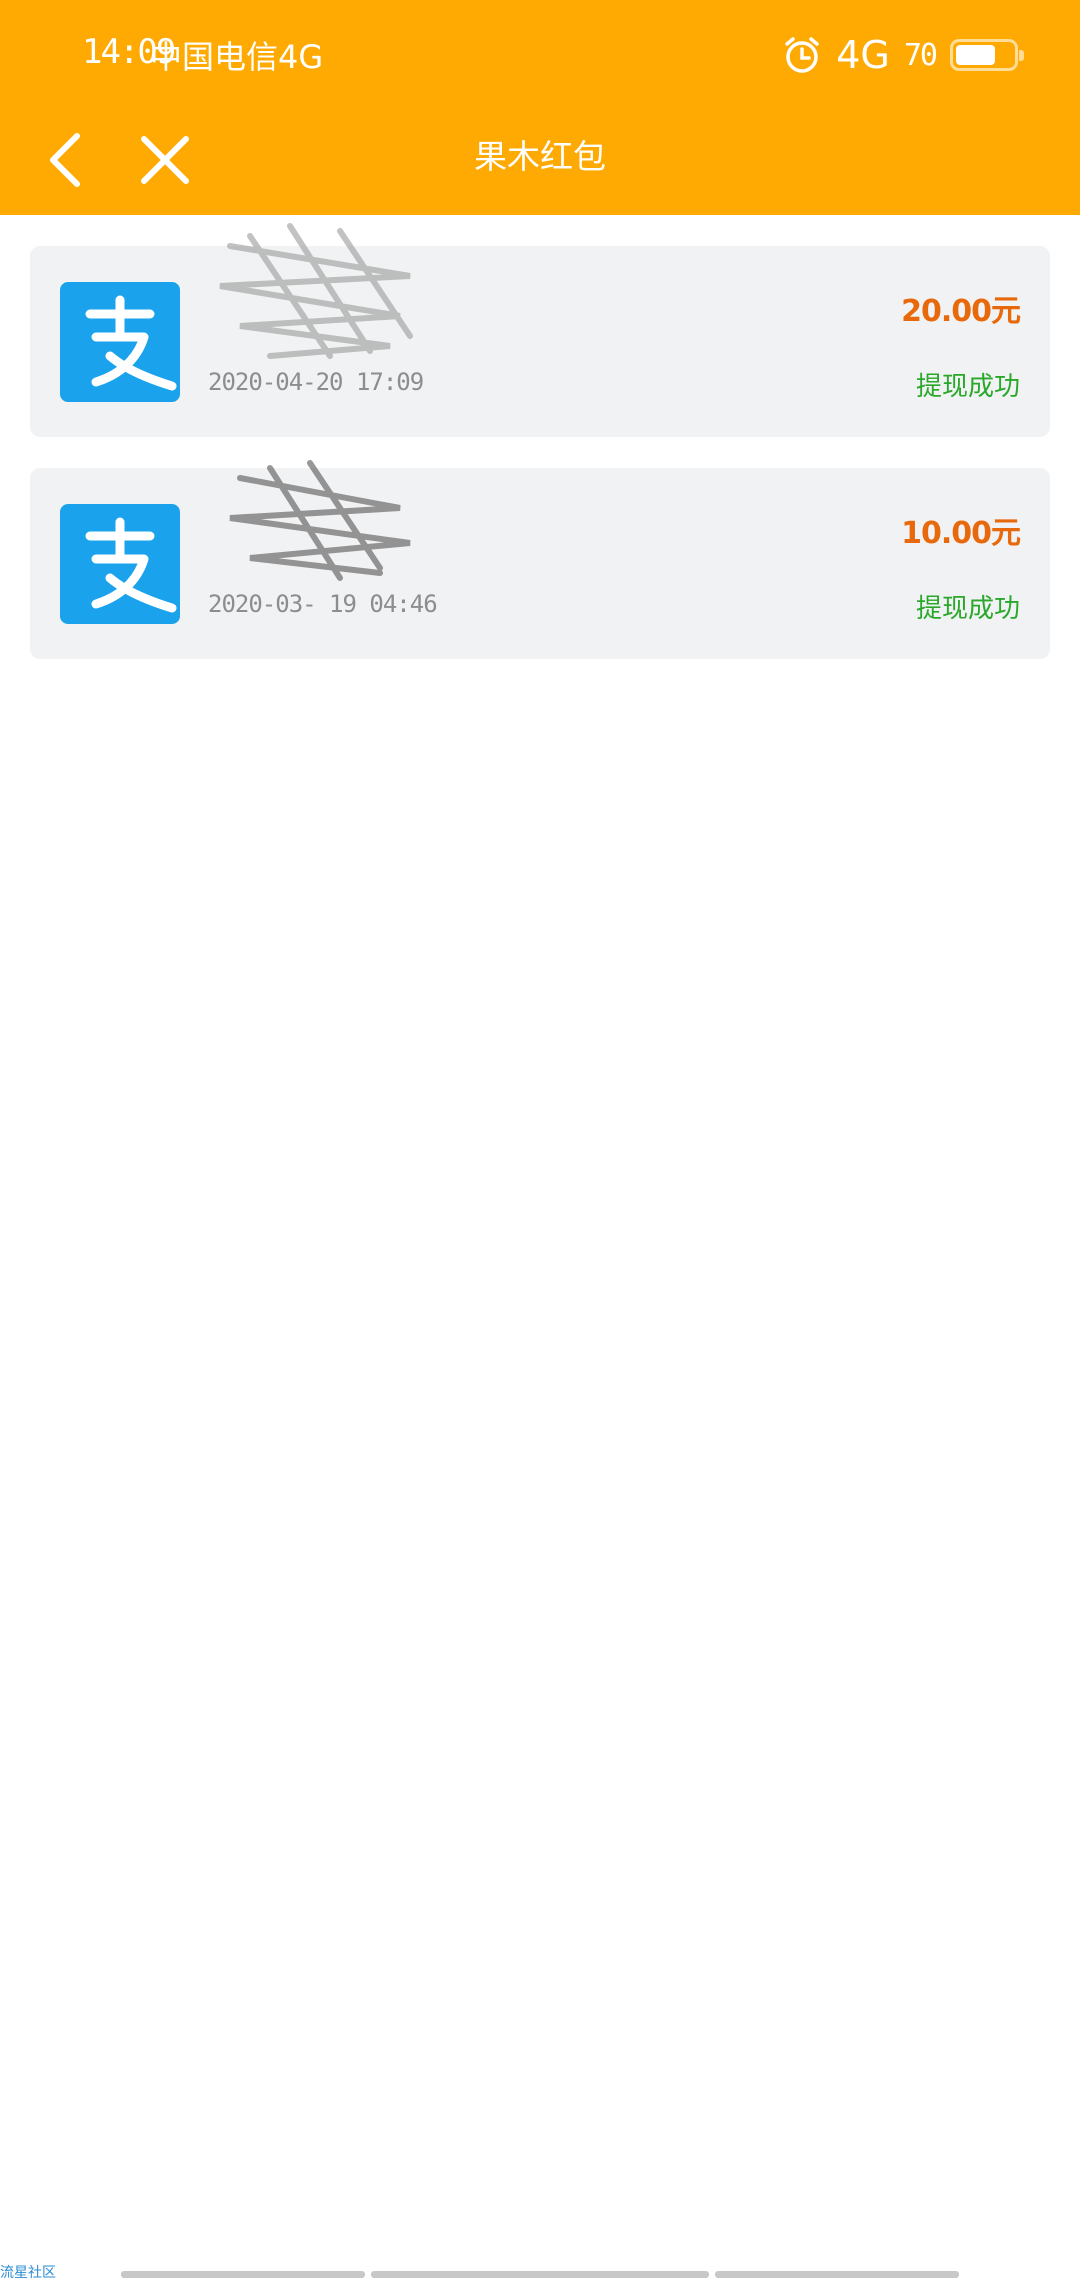  I want to click on status-bar: 14:09 中国电信4G 4G 70, so click(540, 55).